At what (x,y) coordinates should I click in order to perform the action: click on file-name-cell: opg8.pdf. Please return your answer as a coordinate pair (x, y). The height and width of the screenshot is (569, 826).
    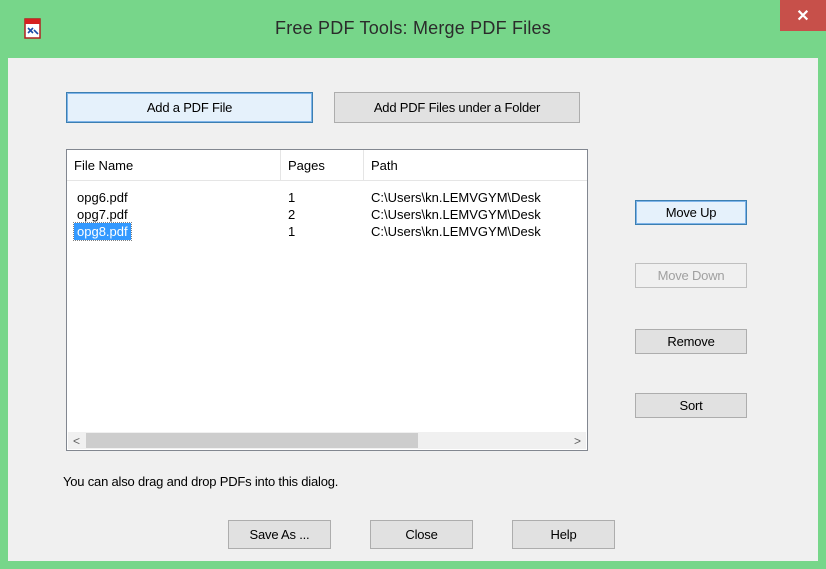
    Looking at the image, I should click on (102, 231).